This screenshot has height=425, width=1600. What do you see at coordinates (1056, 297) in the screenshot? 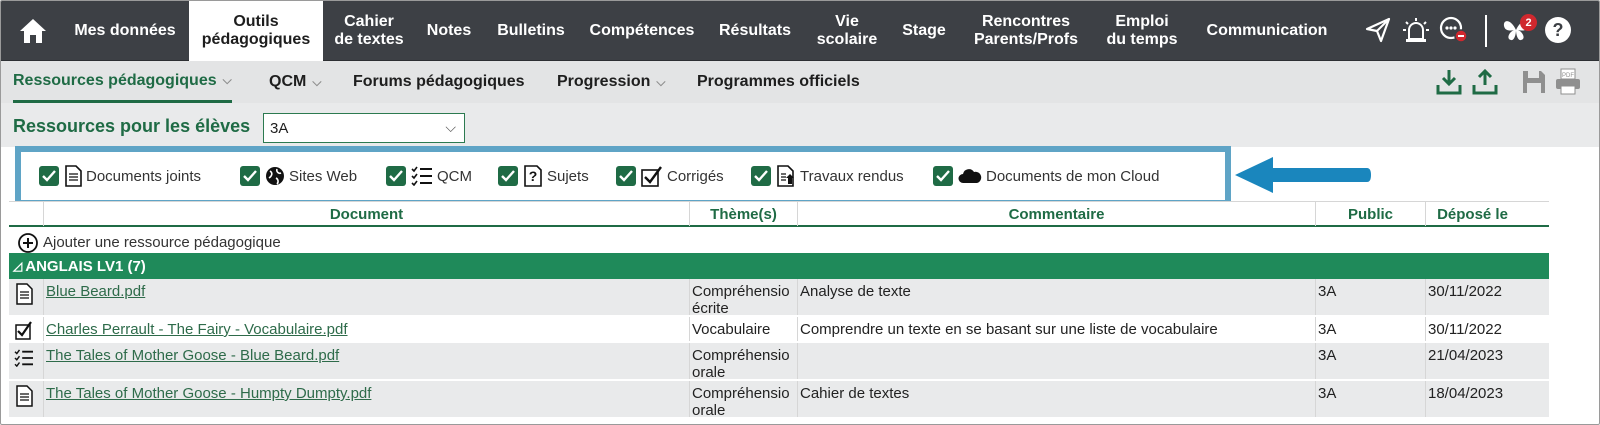
I see `cell-comment: Analyse de texte` at bounding box center [1056, 297].